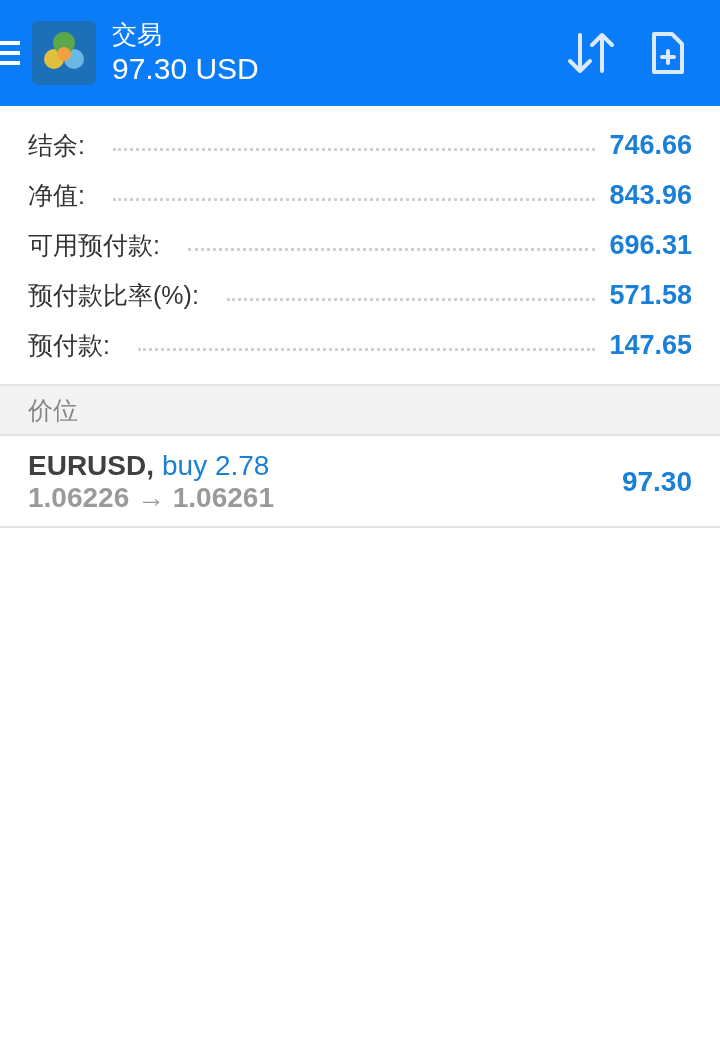 The image size is (720, 1039). I want to click on position-profit: 97.30, so click(656, 482).